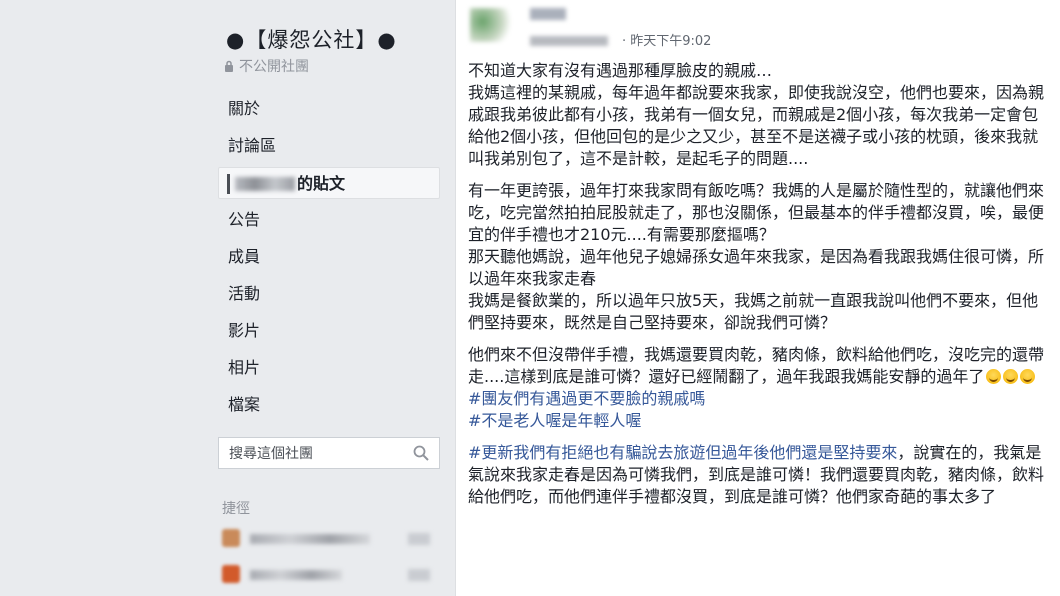 Image resolution: width=1060 pixels, height=596 pixels. I want to click on nav-members: 成員, so click(329, 257).